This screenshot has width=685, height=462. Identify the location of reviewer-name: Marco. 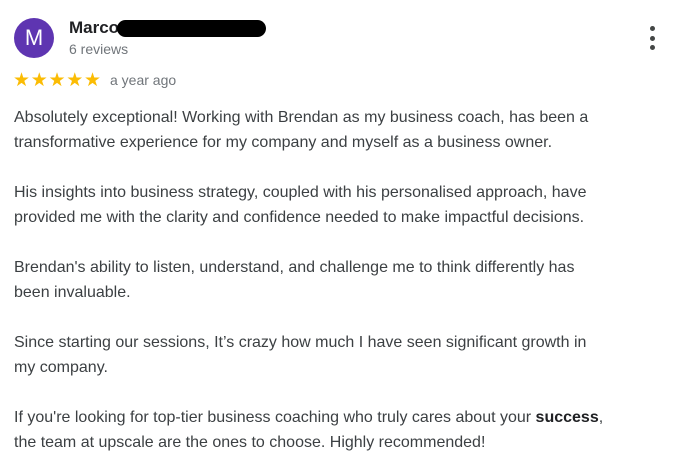
(94, 27).